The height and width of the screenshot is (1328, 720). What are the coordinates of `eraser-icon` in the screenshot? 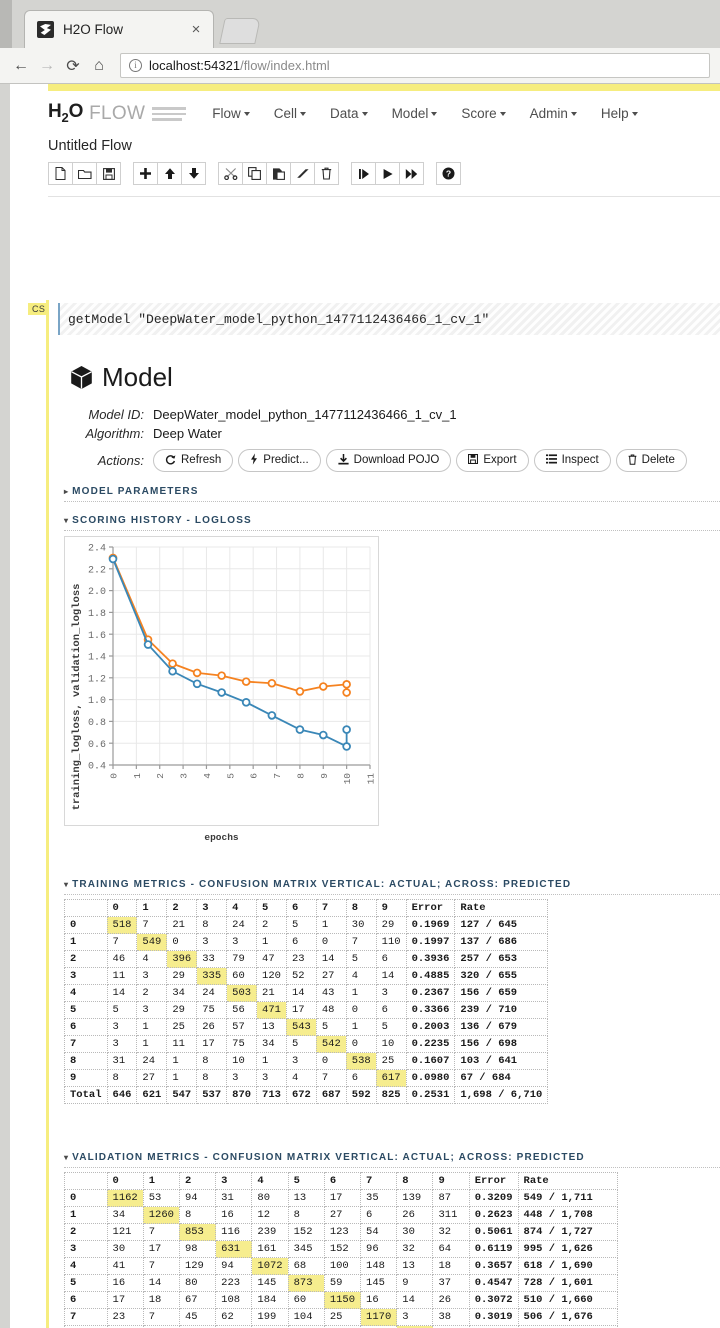 It's located at (302, 173).